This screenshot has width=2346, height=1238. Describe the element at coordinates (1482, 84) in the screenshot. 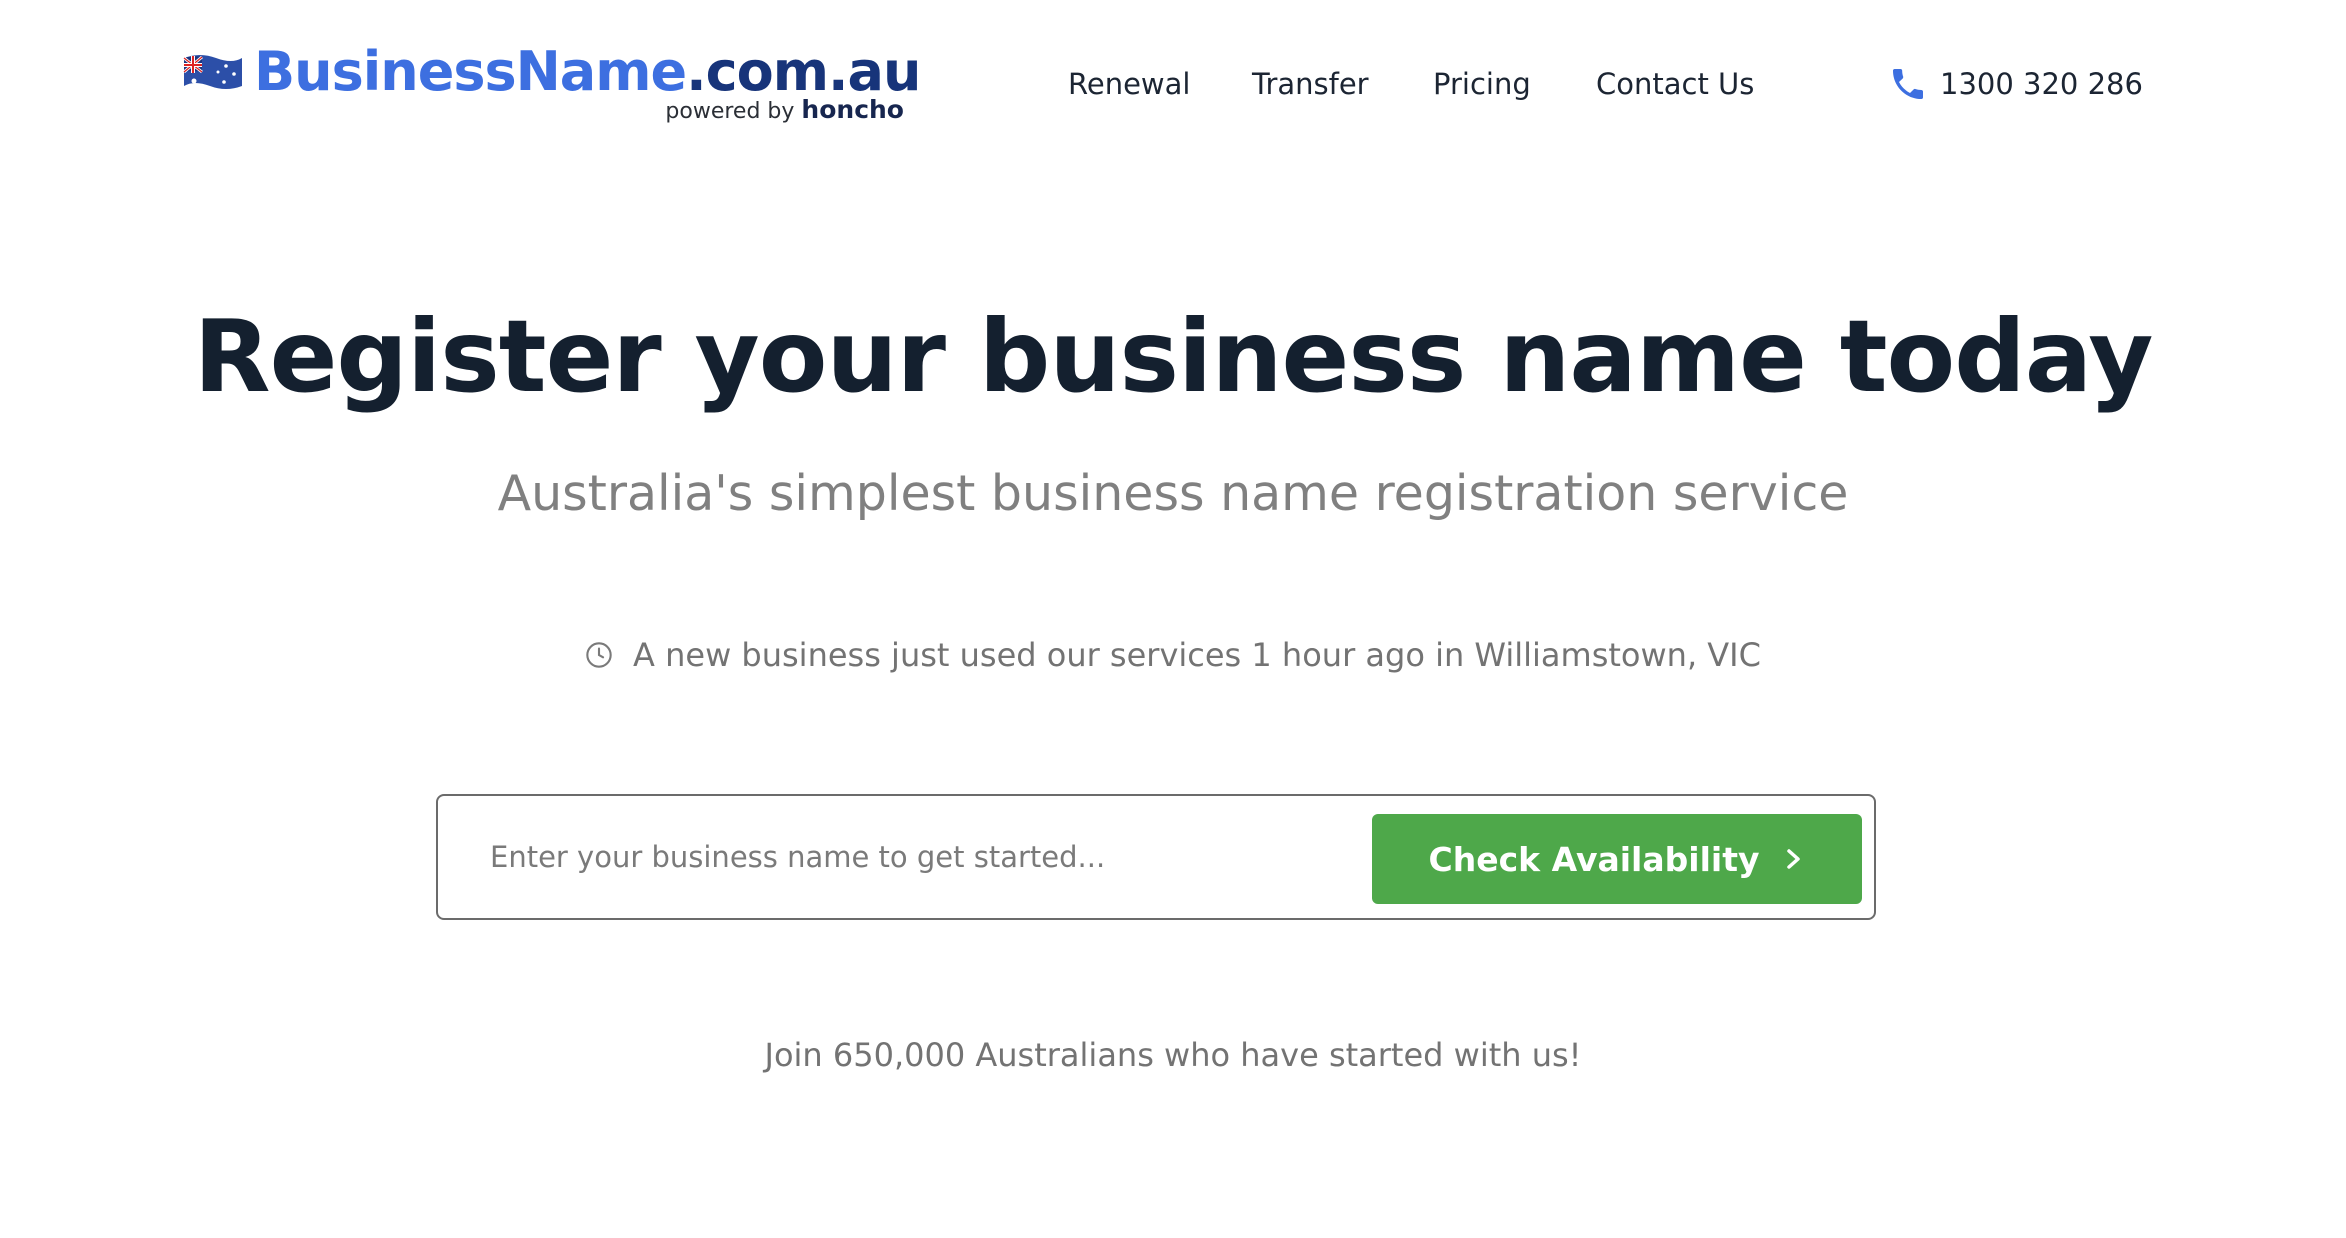

I see `nav-pricing: Pricing` at that location.